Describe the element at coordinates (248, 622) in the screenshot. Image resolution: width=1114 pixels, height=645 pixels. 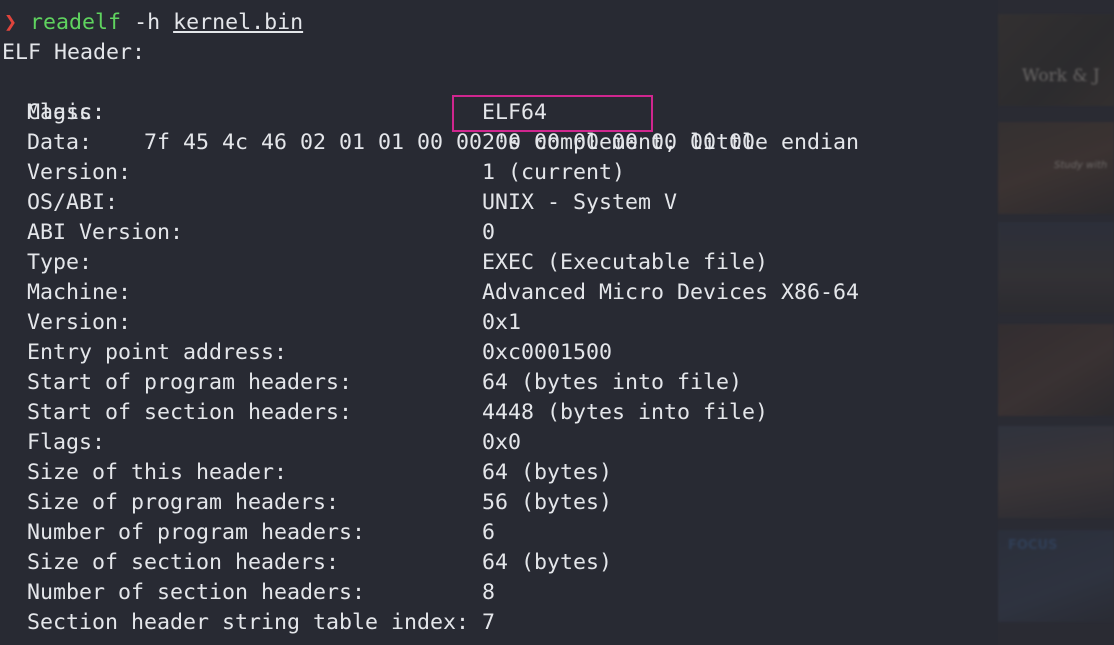
I see `elf-field-label: Section header string table index:` at that location.